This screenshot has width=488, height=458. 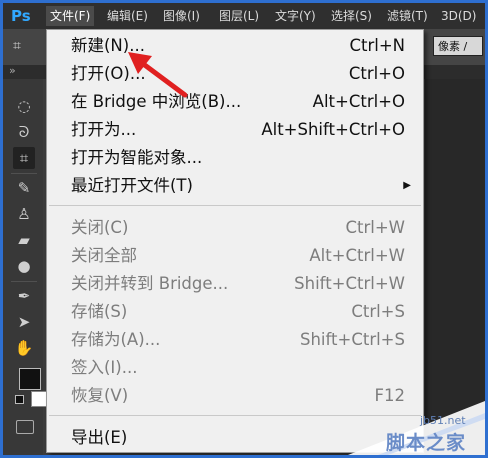 What do you see at coordinates (24, 106) in the screenshot?
I see `marquee-tool-icon: ◌` at bounding box center [24, 106].